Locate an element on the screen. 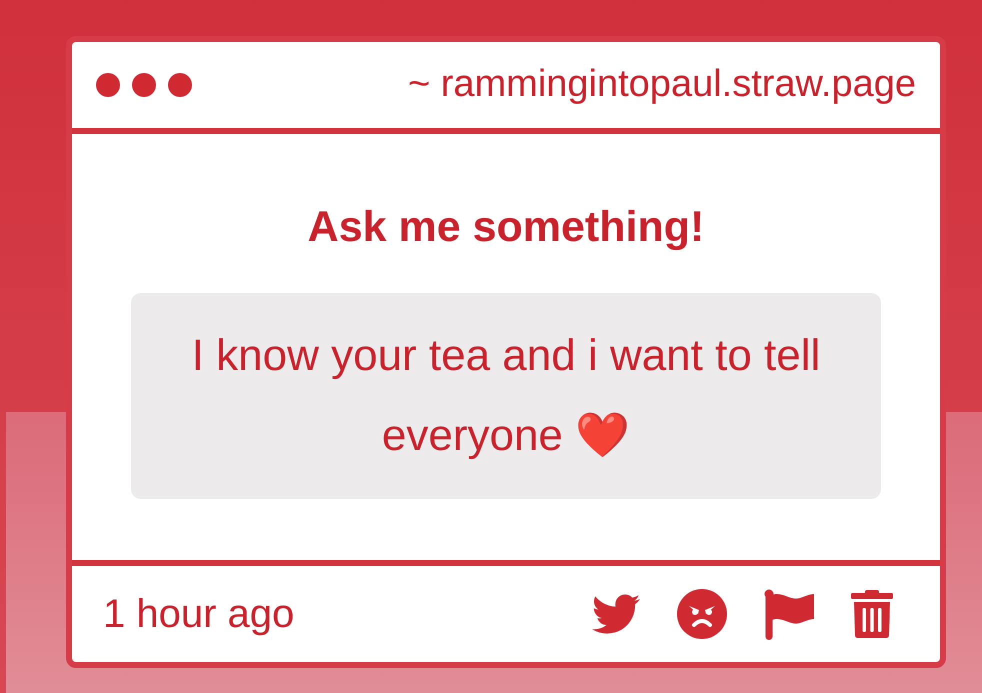 The height and width of the screenshot is (693, 982). flag-icon is located at coordinates (789, 614).